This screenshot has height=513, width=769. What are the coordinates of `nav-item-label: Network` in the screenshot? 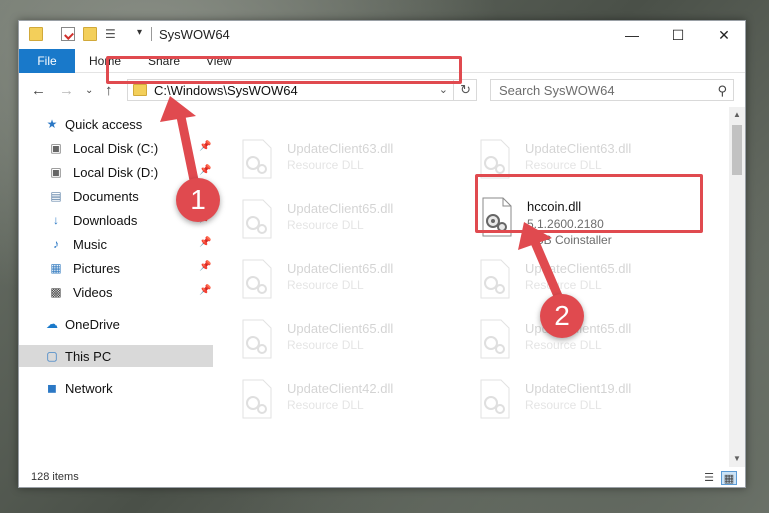 It's located at (89, 388).